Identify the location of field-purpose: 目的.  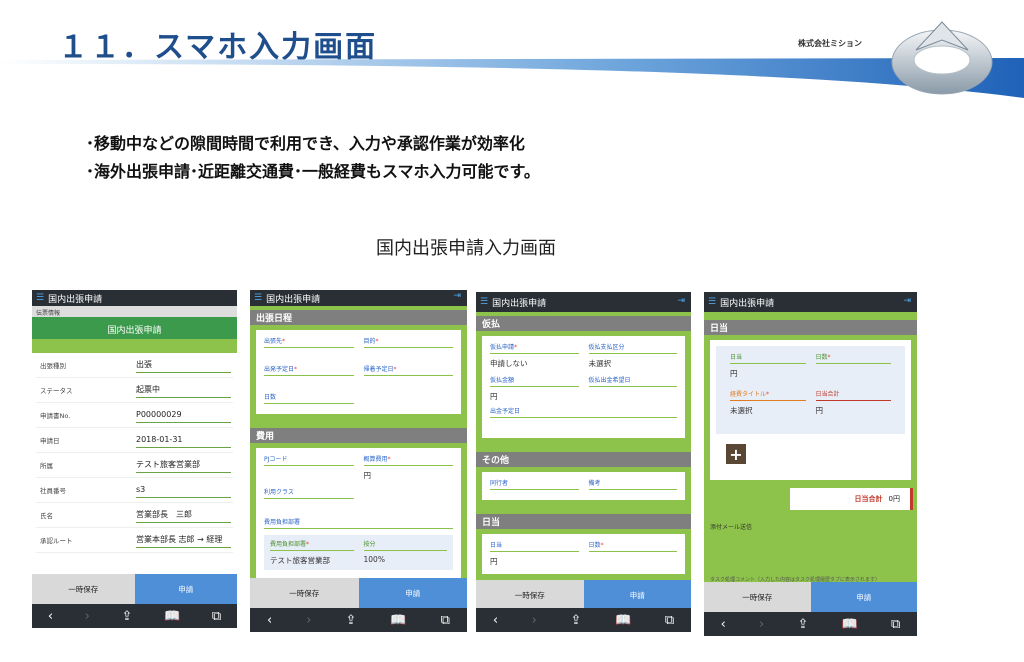
(408, 347).